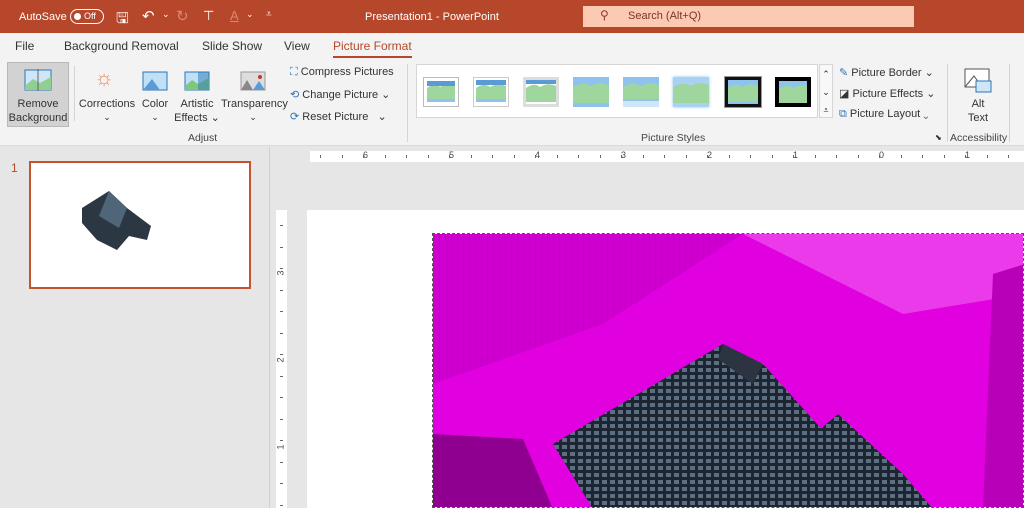  I want to click on compress-icon: ⛶, so click(294, 72).